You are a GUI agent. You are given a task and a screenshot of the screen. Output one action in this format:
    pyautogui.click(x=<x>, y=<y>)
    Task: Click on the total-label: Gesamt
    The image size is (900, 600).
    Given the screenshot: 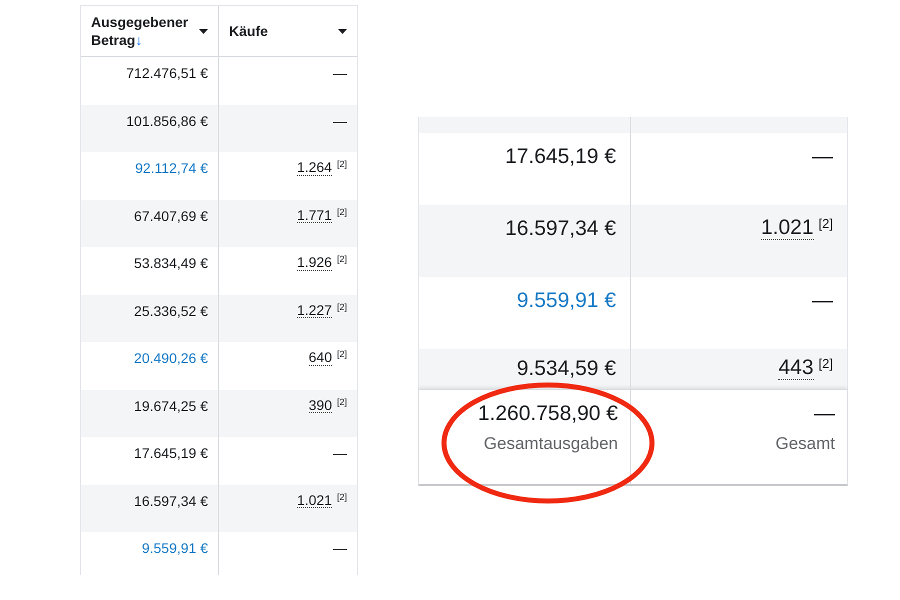 What is the action you would take?
    pyautogui.click(x=805, y=444)
    